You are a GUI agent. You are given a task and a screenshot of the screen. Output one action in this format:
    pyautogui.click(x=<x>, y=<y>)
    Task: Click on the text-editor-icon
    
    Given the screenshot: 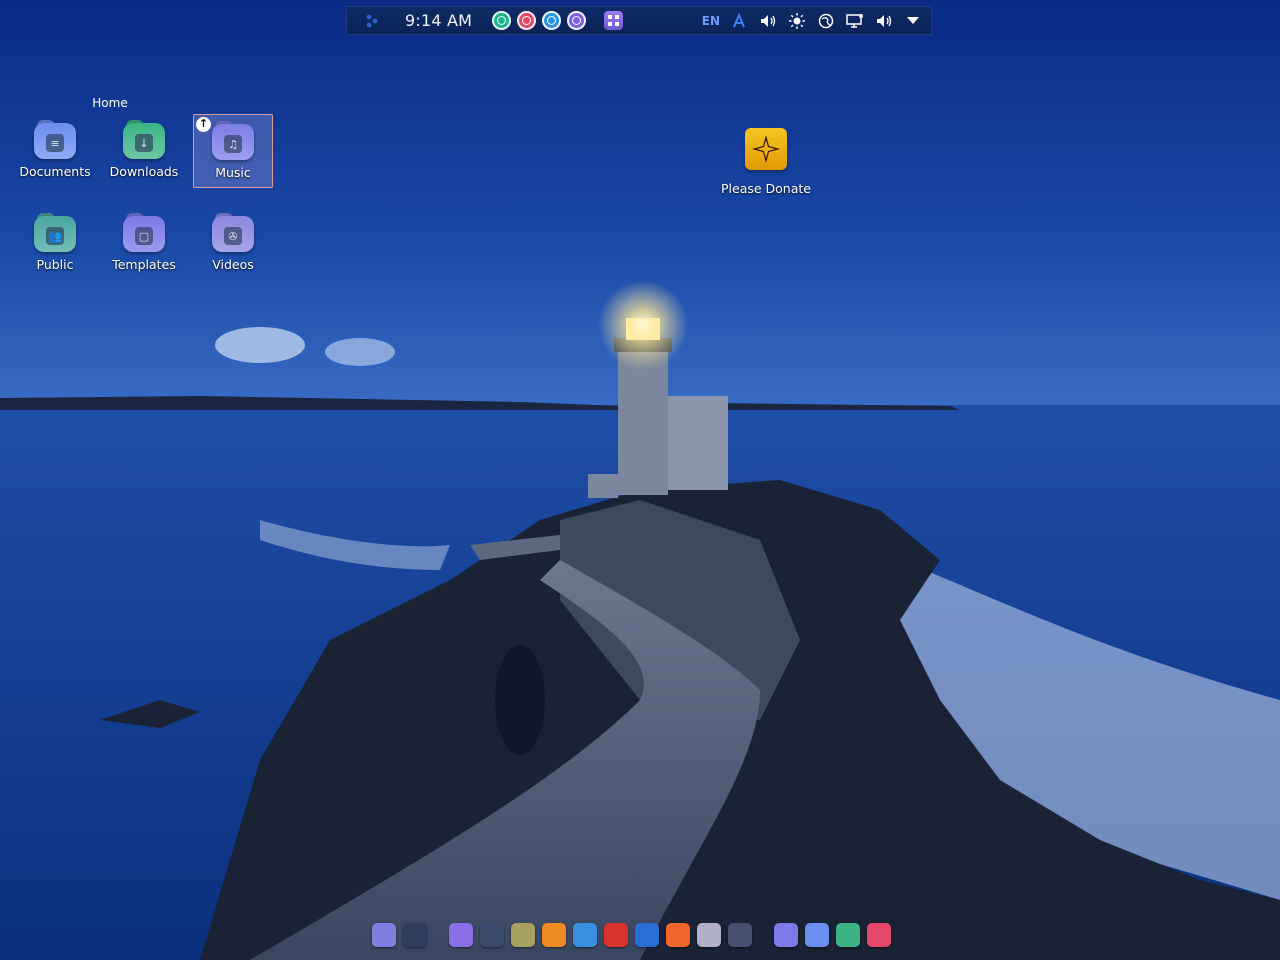 What is the action you would take?
    pyautogui.click(x=585, y=935)
    